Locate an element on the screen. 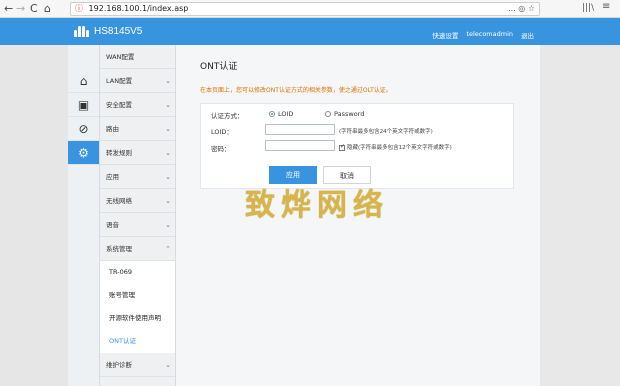 This screenshot has height=386, width=620. menu-icon: ≡ is located at coordinates (606, 6).